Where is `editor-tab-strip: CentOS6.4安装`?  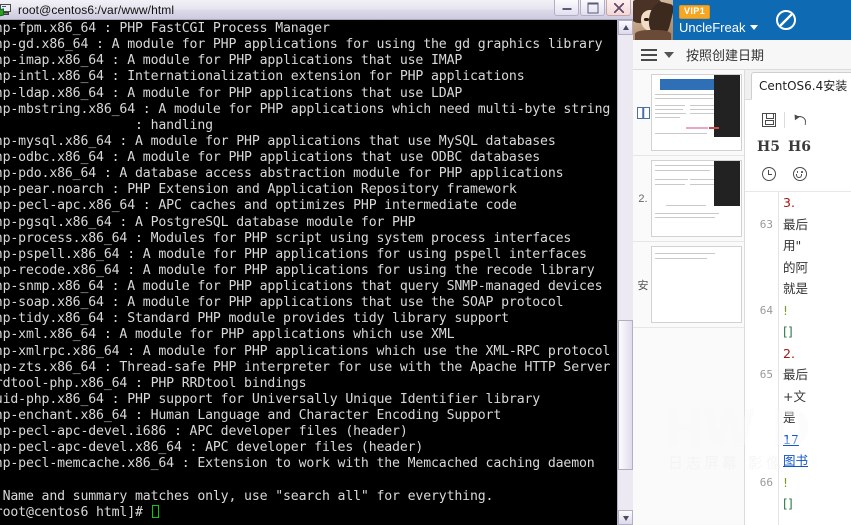
editor-tab-strip: CentOS6.4安装 is located at coordinates (798, 85).